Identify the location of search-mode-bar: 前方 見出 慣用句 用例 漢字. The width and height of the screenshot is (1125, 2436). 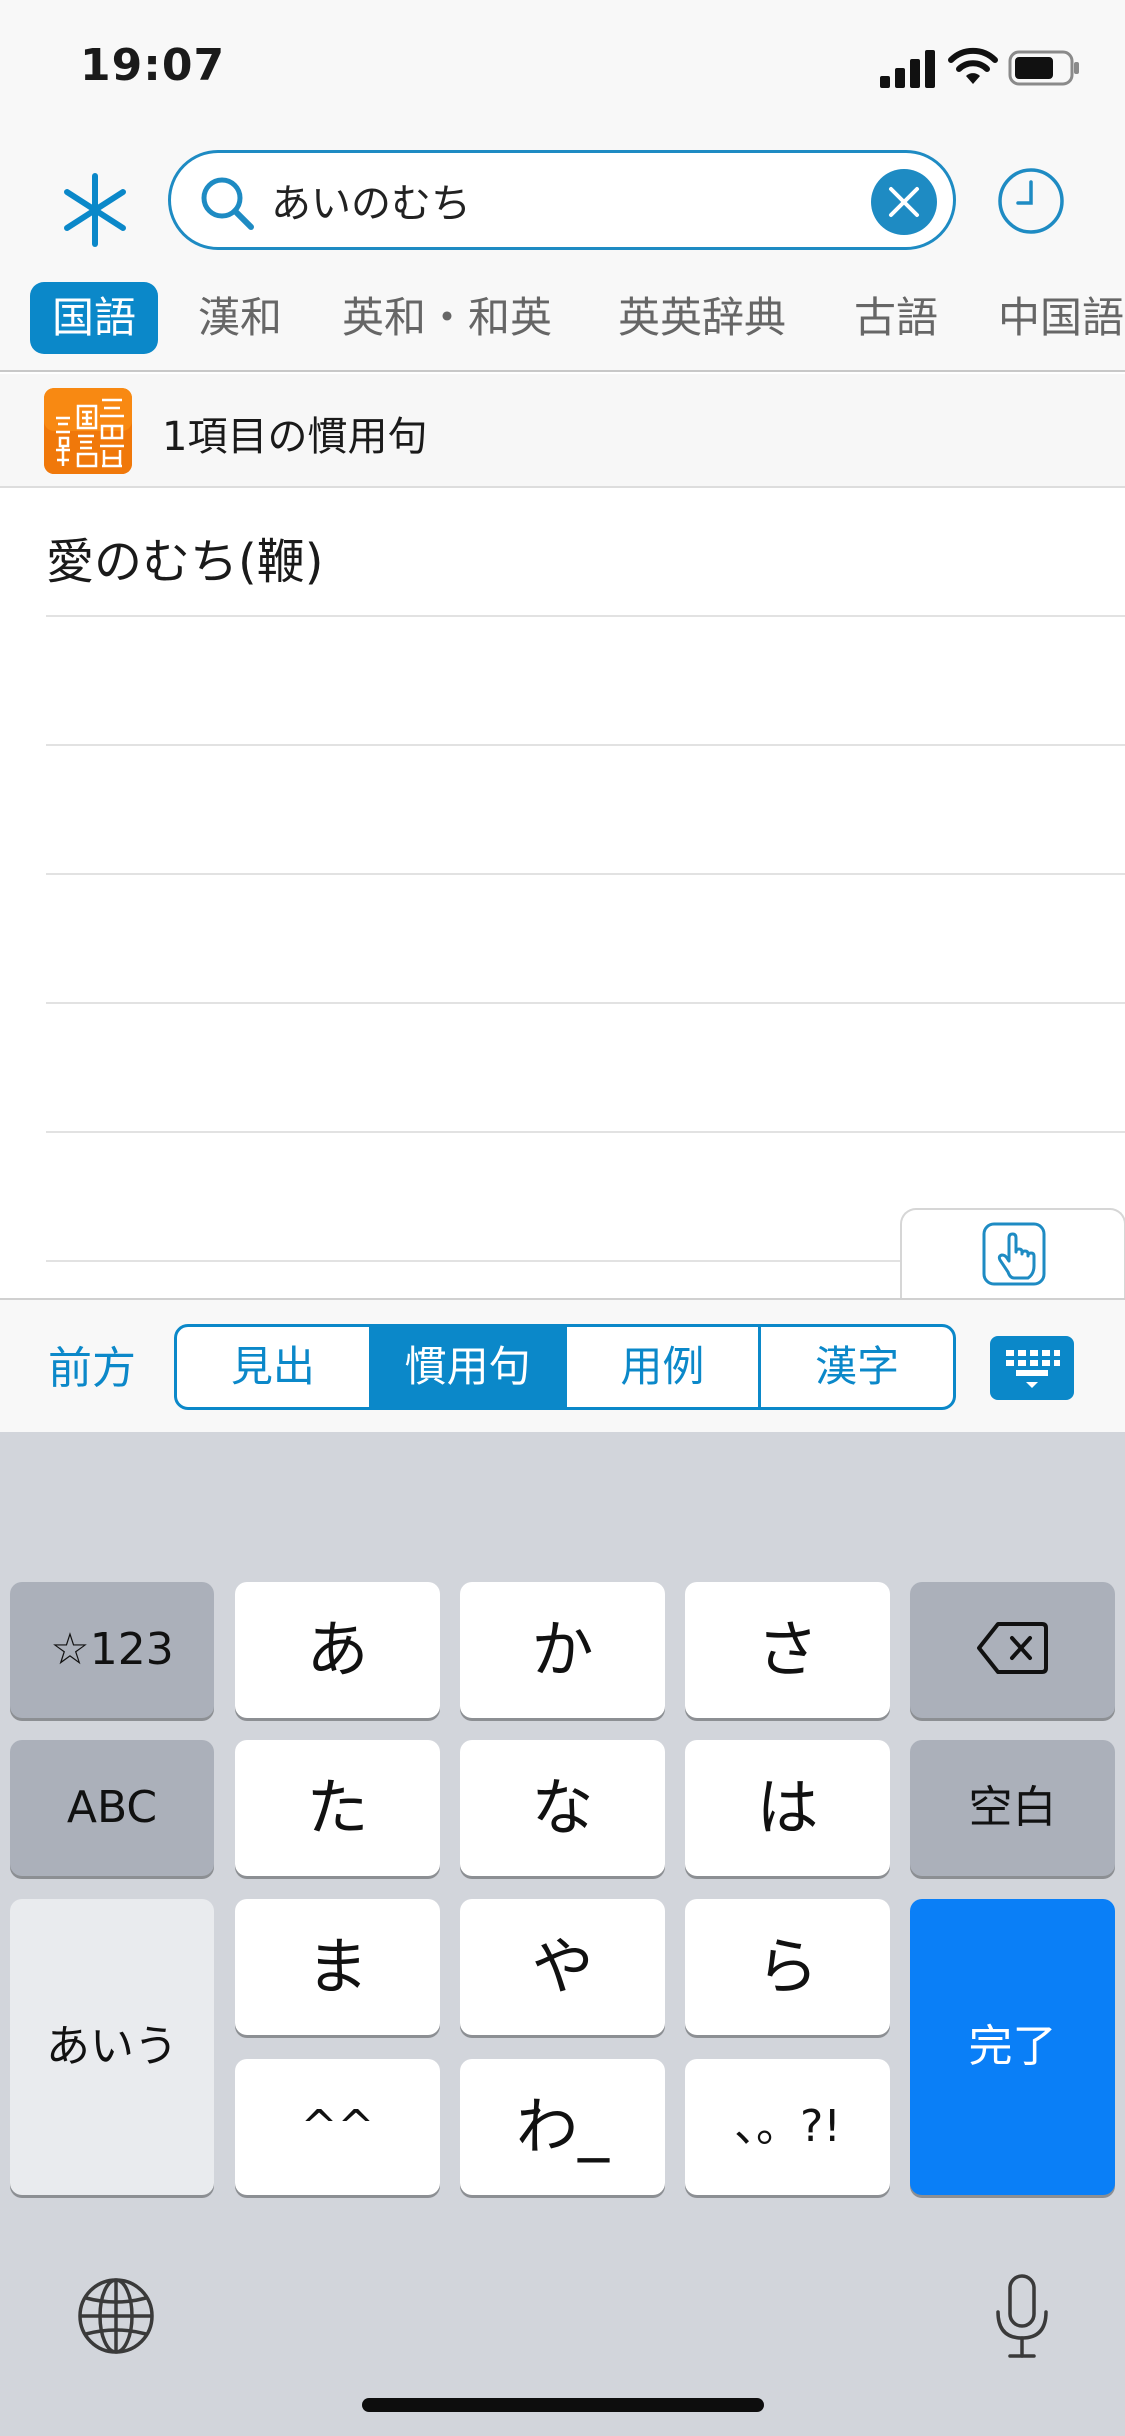
(562, 1365).